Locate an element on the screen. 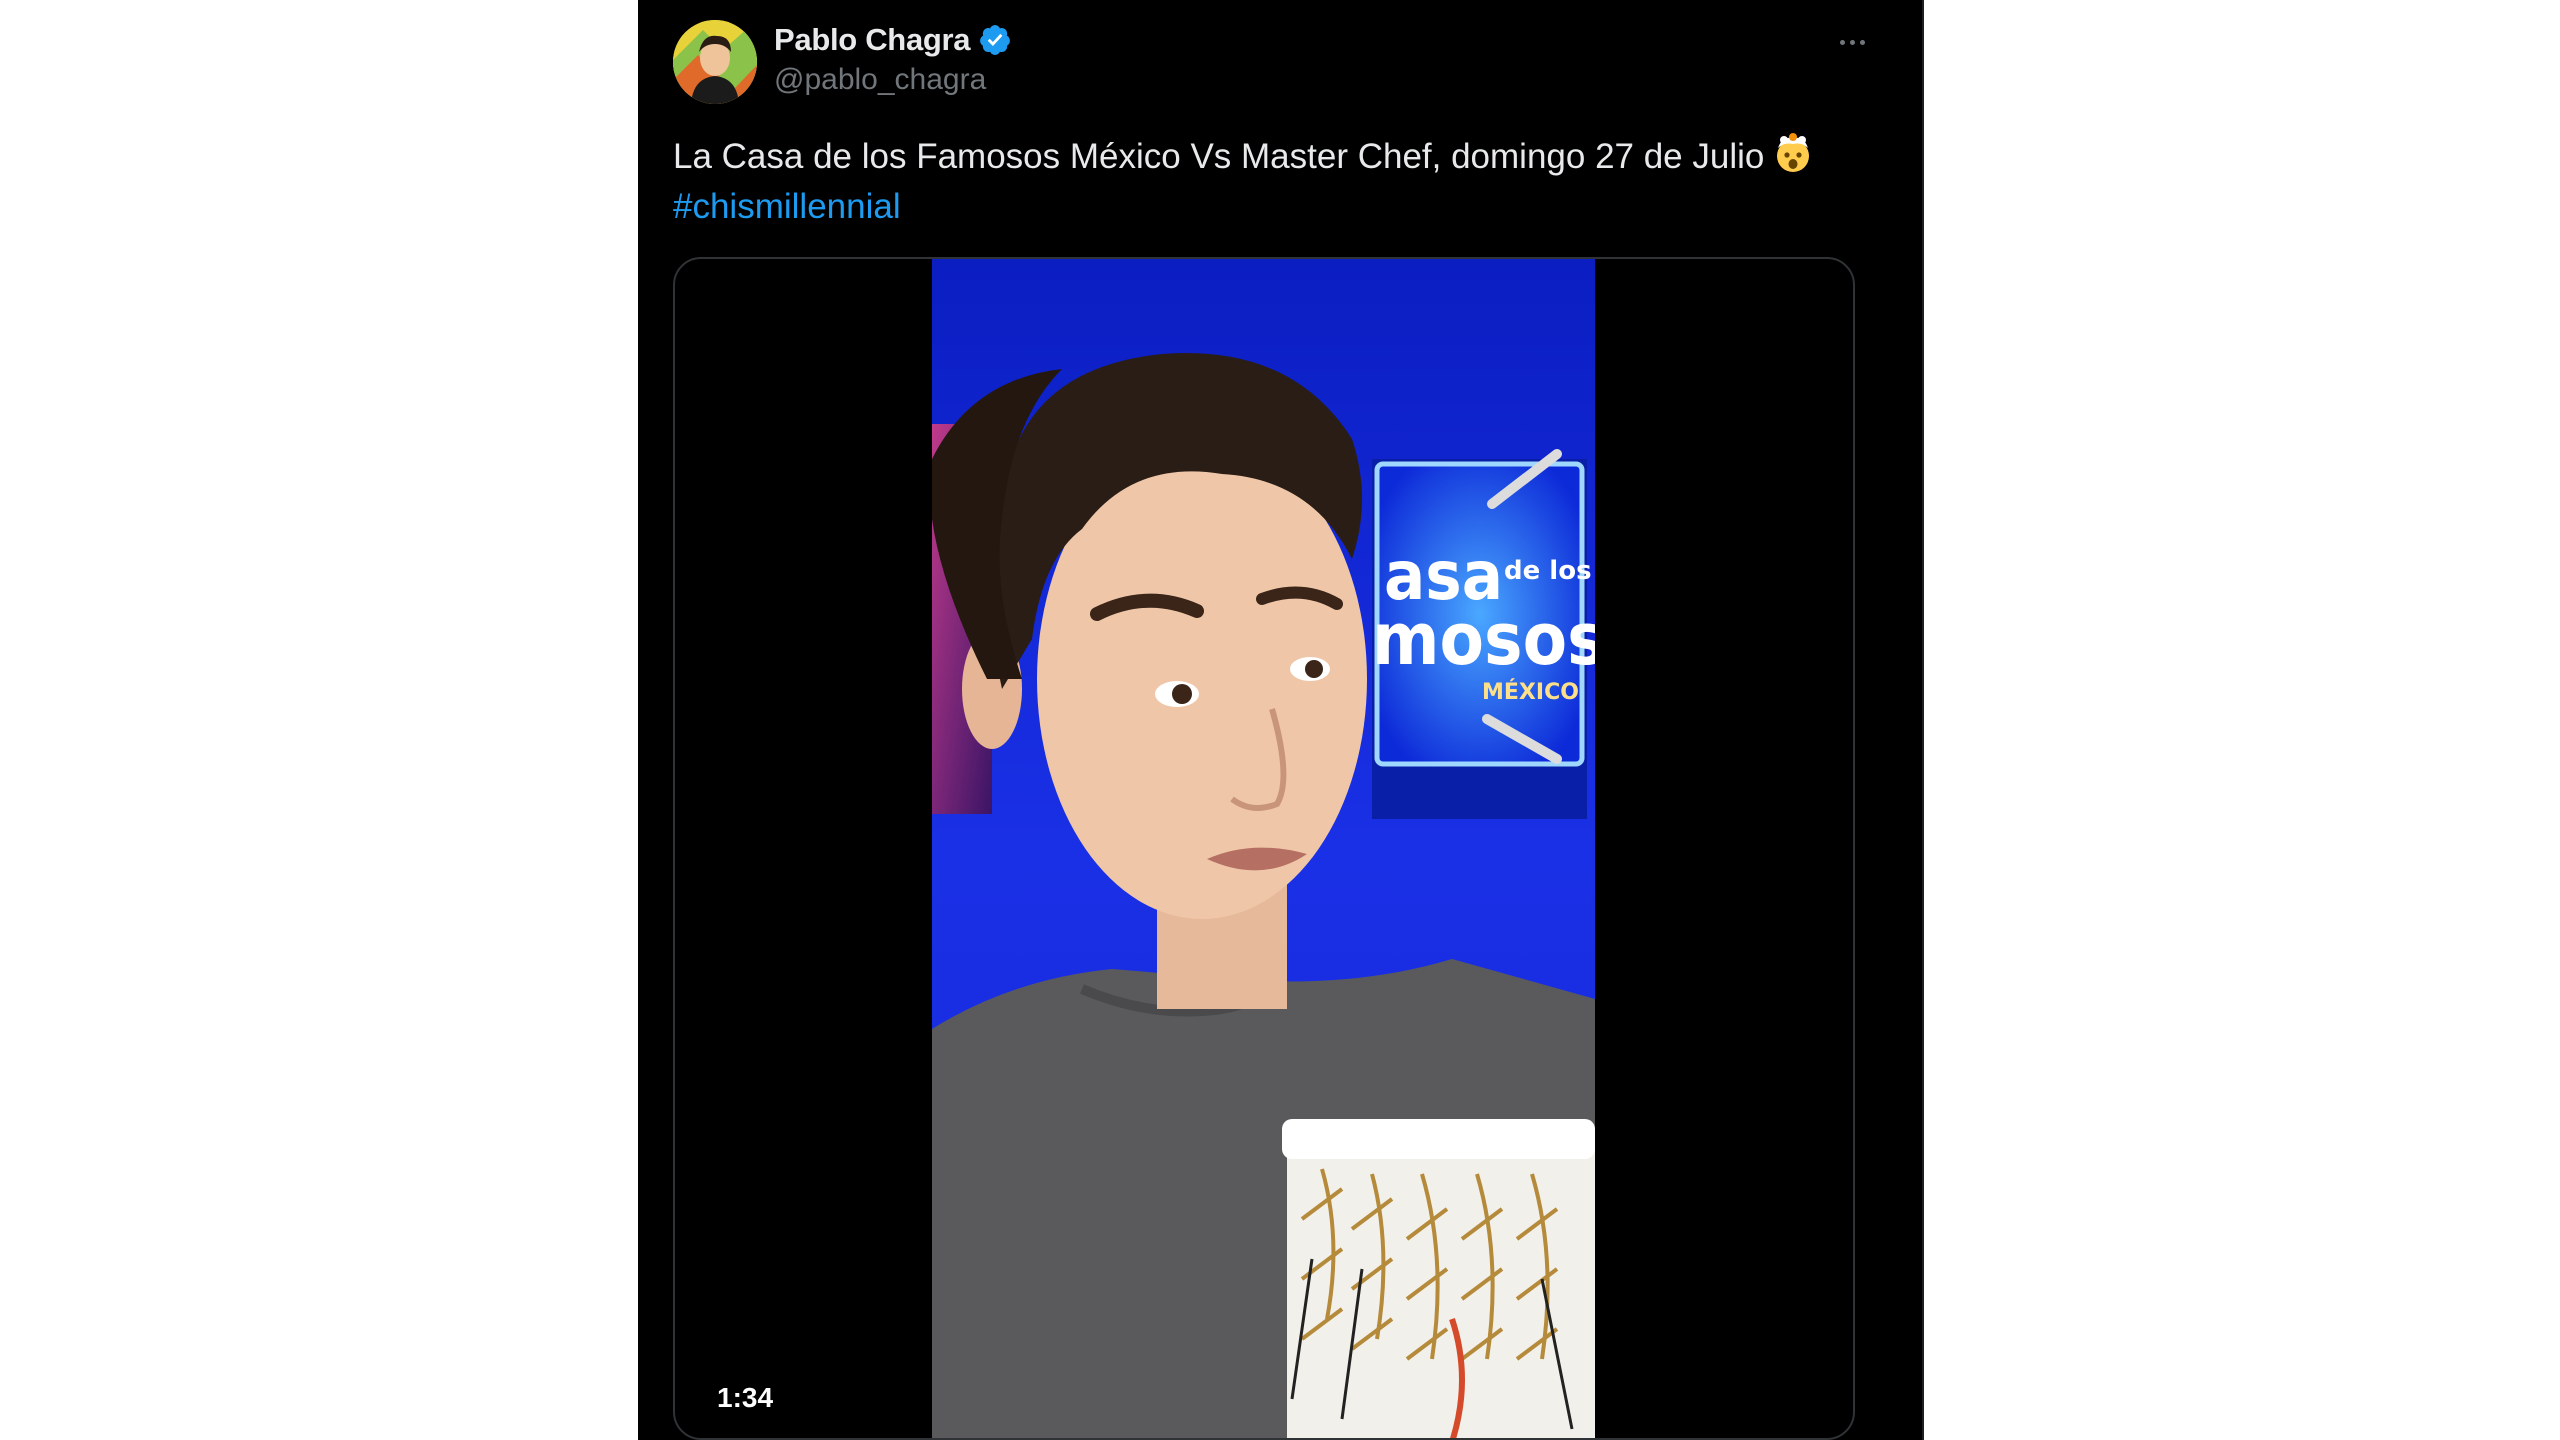 The image size is (2560, 1440). sign-line1-small: de los is located at coordinates (1548, 571).